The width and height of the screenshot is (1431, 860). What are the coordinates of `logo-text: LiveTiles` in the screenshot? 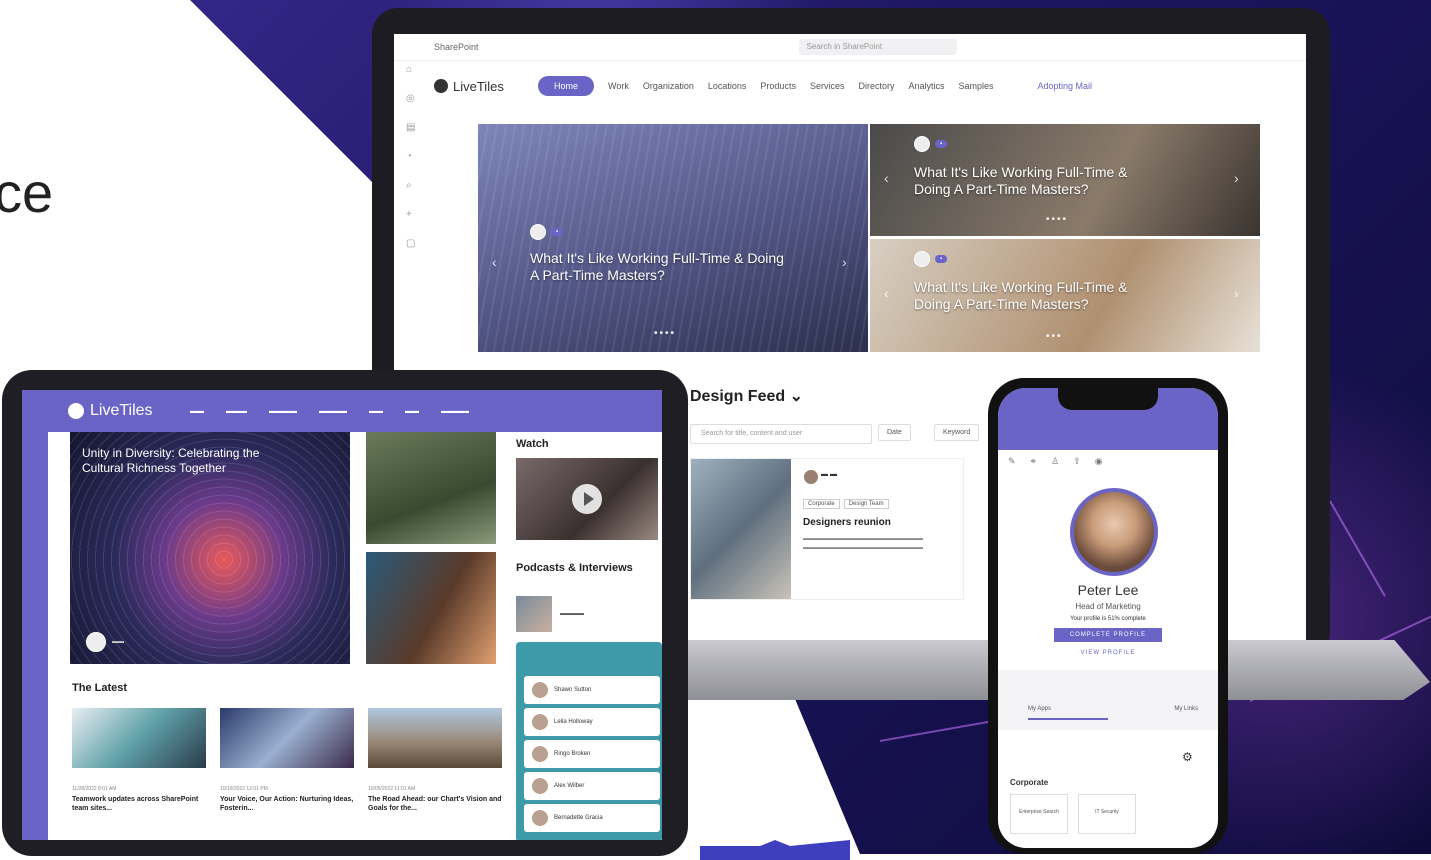 It's located at (121, 410).